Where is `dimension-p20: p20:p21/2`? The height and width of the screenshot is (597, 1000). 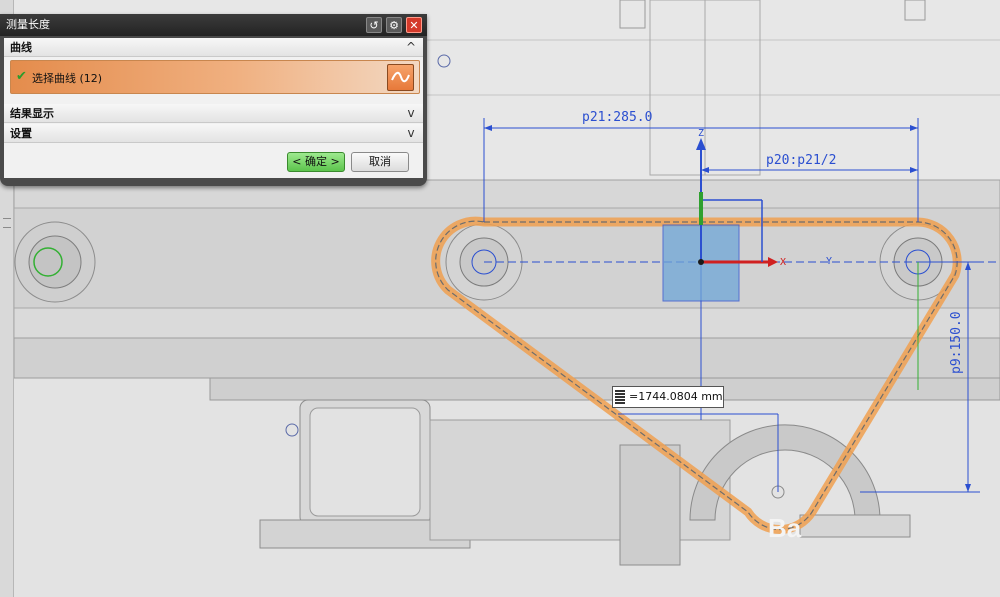
dimension-p20: p20:p21/2 is located at coordinates (801, 160).